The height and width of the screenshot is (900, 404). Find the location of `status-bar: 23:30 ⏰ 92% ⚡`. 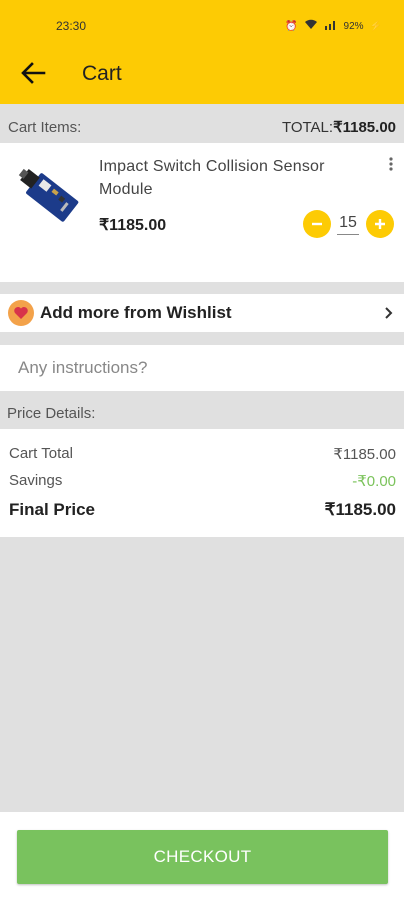

status-bar: 23:30 ⏰ 92% ⚡ is located at coordinates (202, 28).